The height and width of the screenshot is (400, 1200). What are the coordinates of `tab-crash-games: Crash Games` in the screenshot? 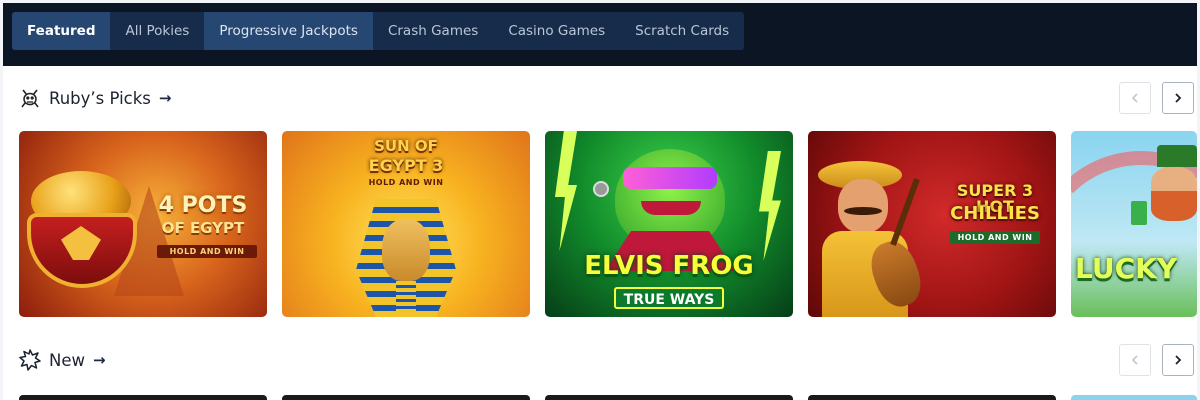 It's located at (433, 31).